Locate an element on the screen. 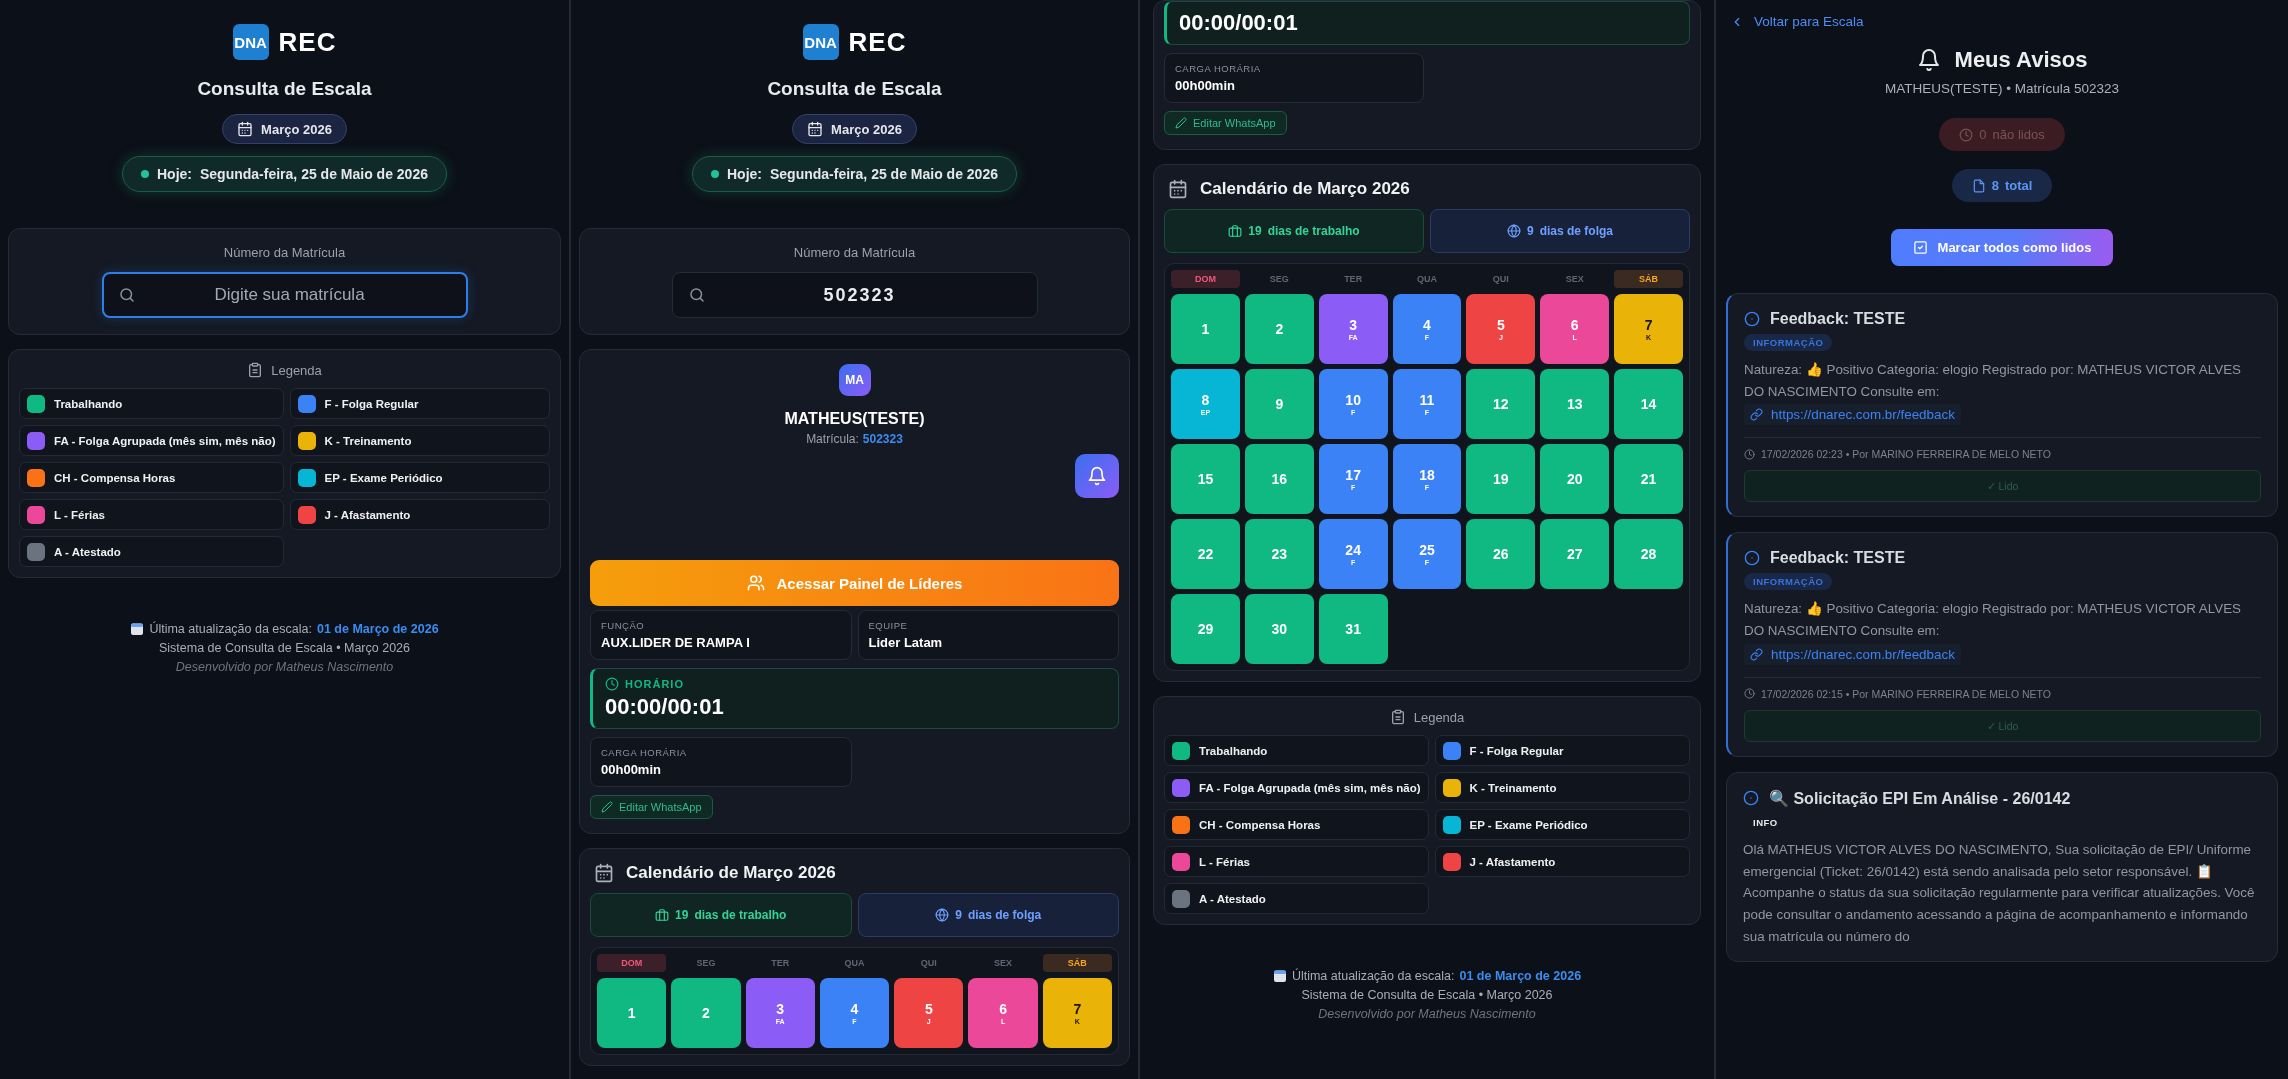 The image size is (2288, 1079). calendar-day: 26 is located at coordinates (1501, 554).